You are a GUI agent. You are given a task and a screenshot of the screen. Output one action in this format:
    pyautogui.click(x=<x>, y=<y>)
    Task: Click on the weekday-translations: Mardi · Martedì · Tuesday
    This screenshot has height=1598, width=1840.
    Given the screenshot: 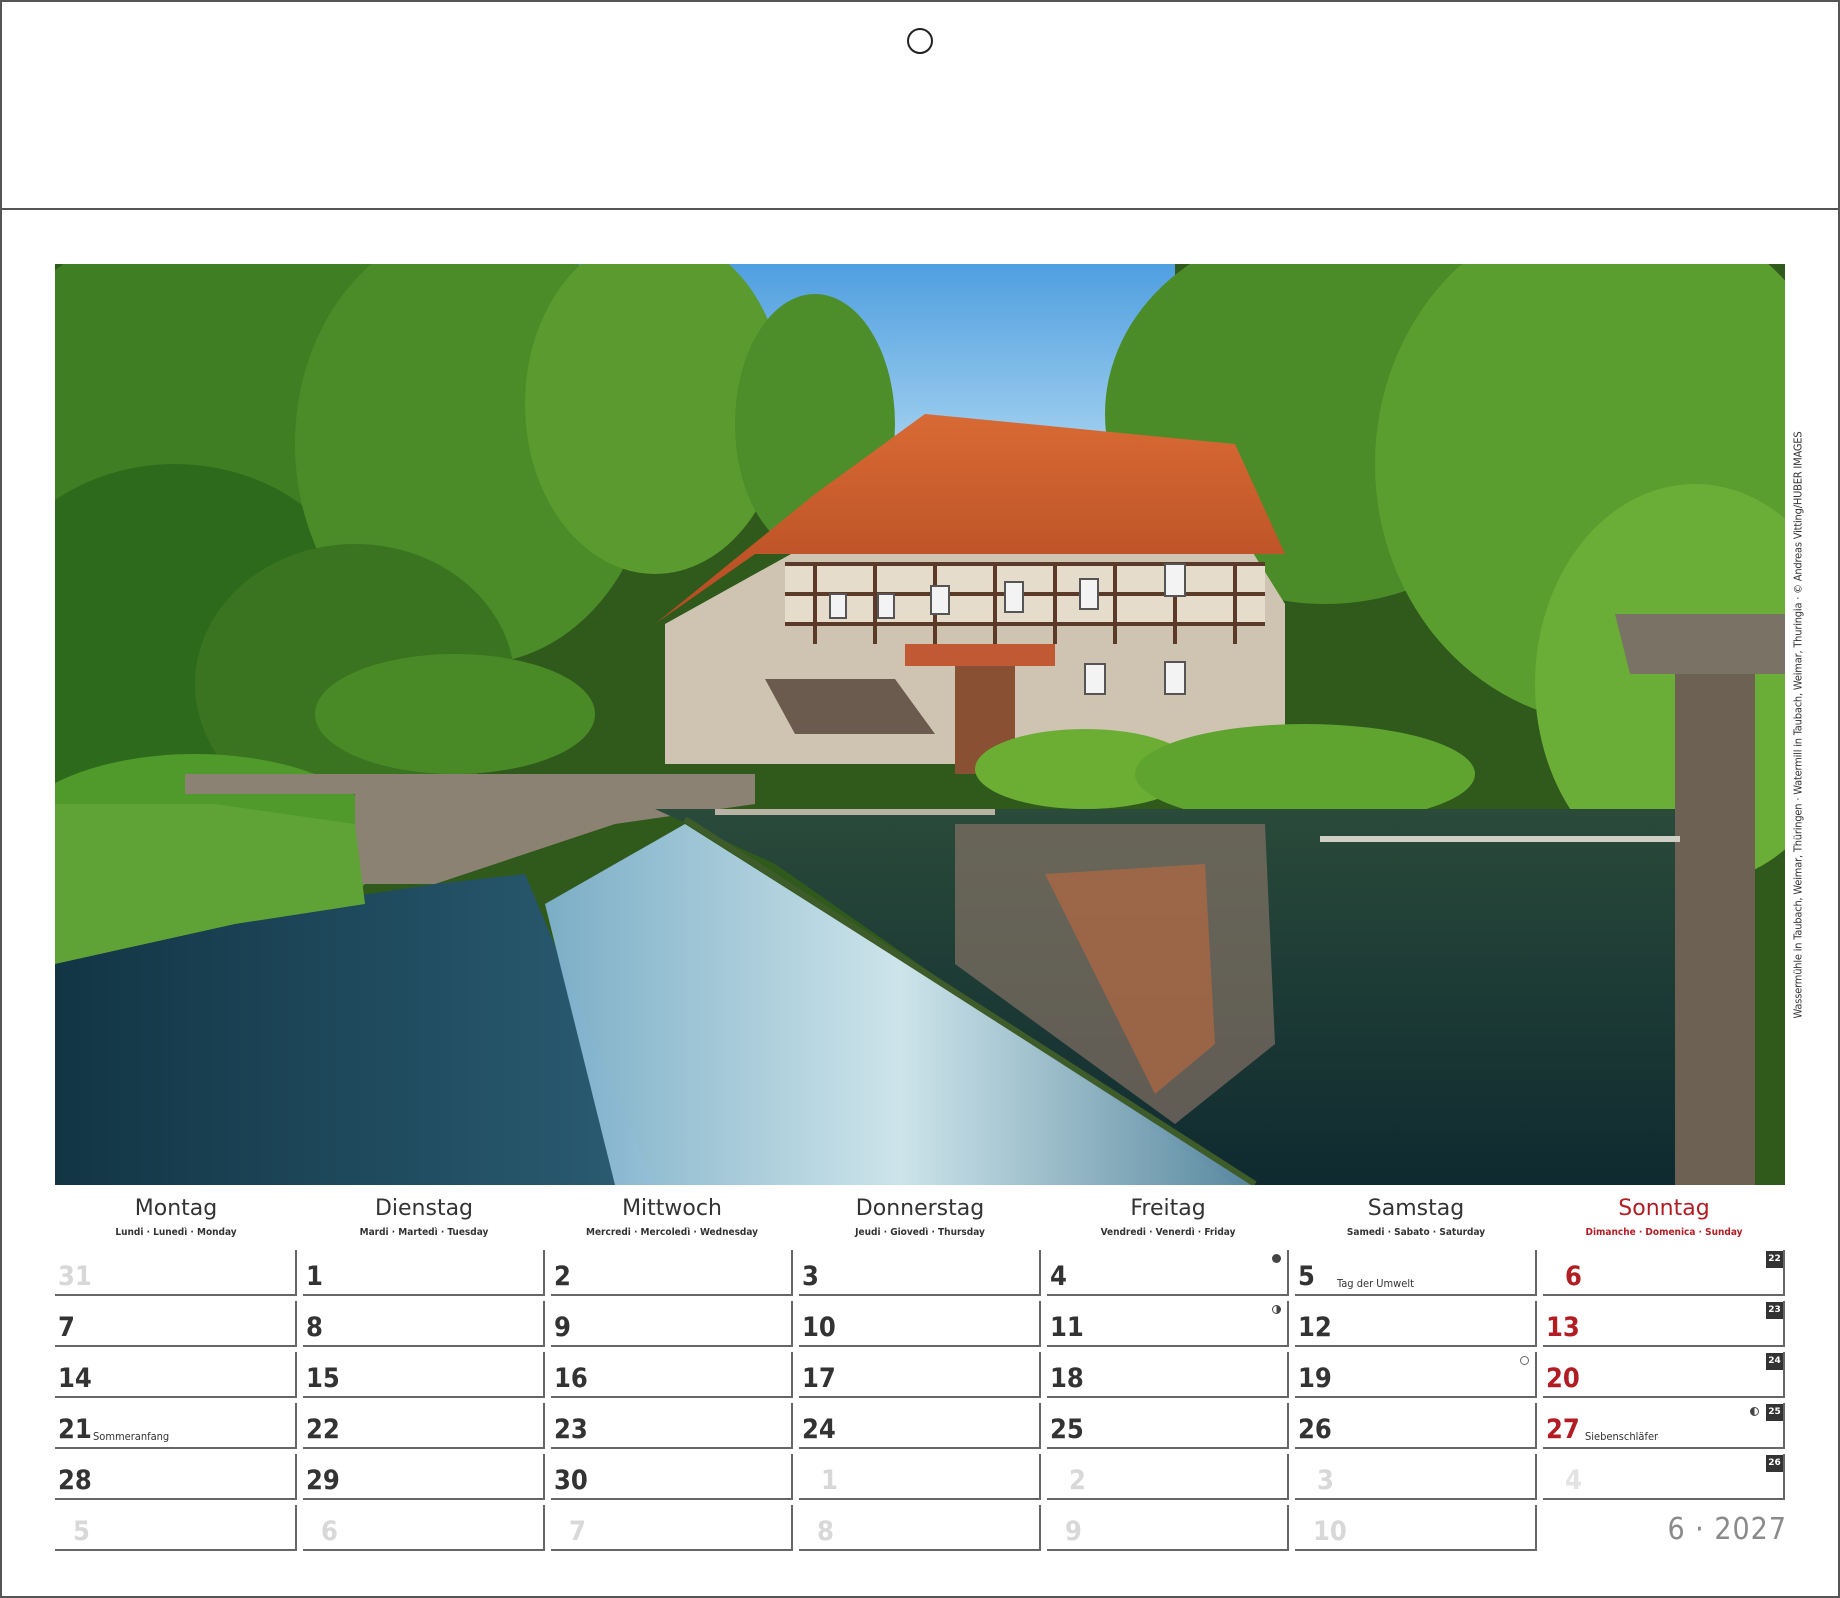 What is the action you would take?
    pyautogui.click(x=424, y=1232)
    